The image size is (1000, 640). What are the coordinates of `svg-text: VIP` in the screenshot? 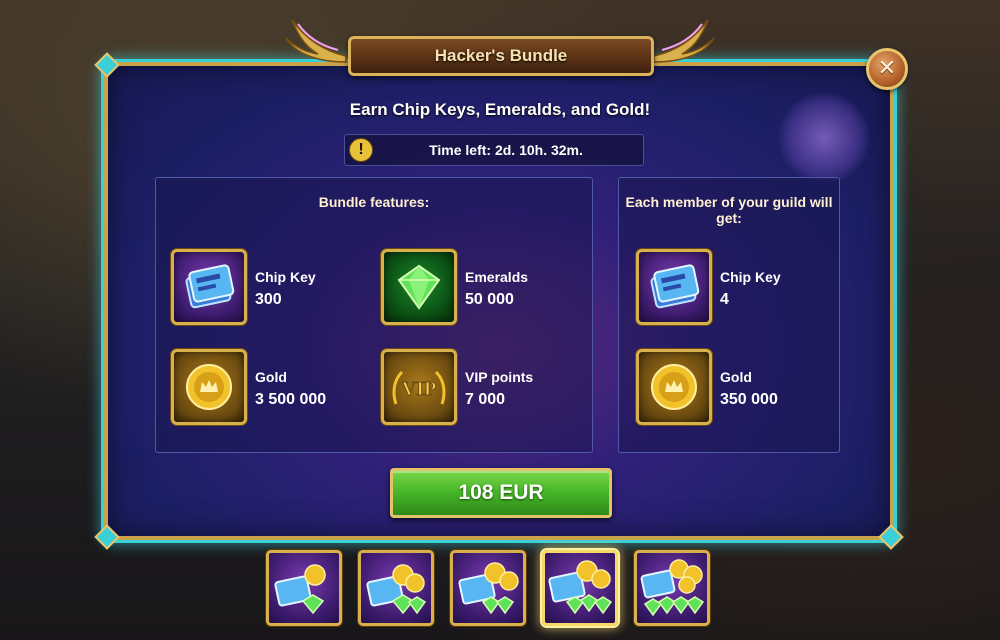 It's located at (419, 389).